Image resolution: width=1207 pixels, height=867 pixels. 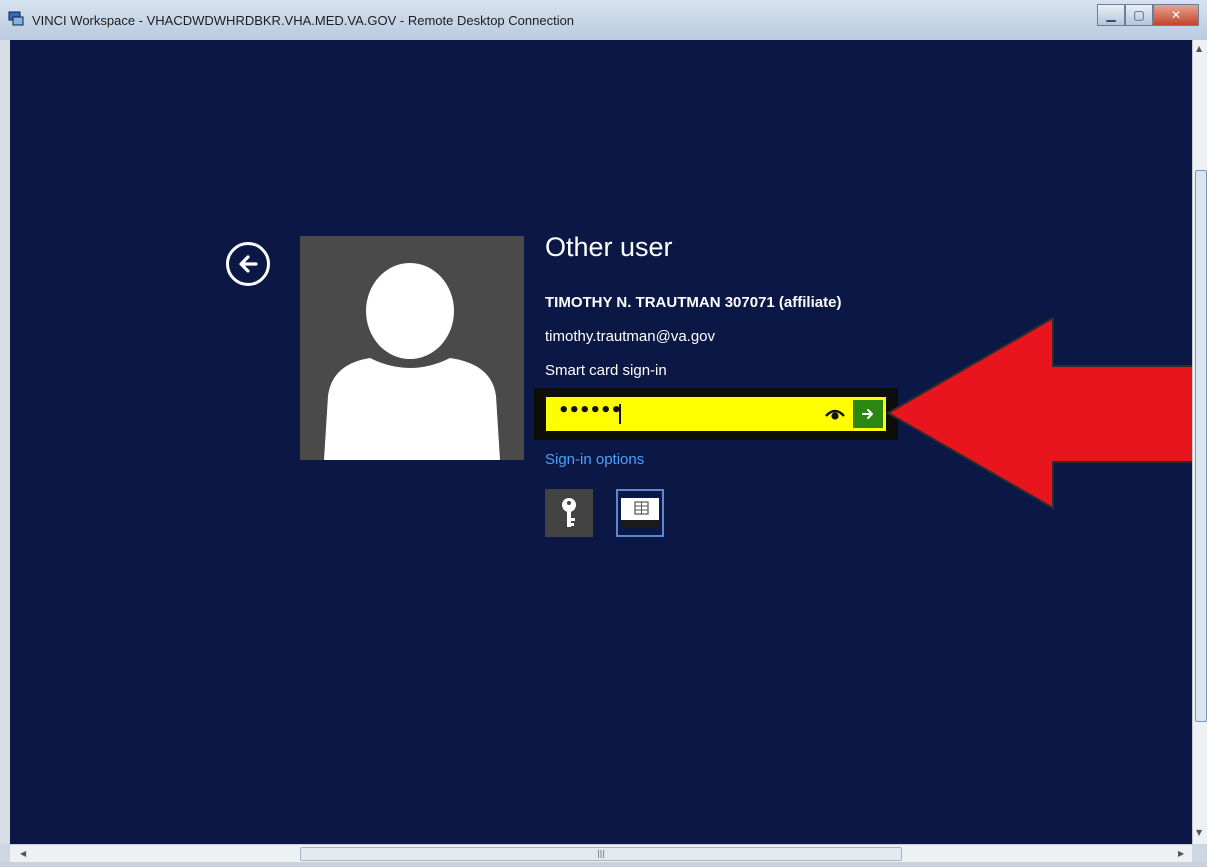 What do you see at coordinates (693, 302) in the screenshot?
I see `user-name: TIMOTHY N. TRAUTMAN 307071 (affiliate)` at bounding box center [693, 302].